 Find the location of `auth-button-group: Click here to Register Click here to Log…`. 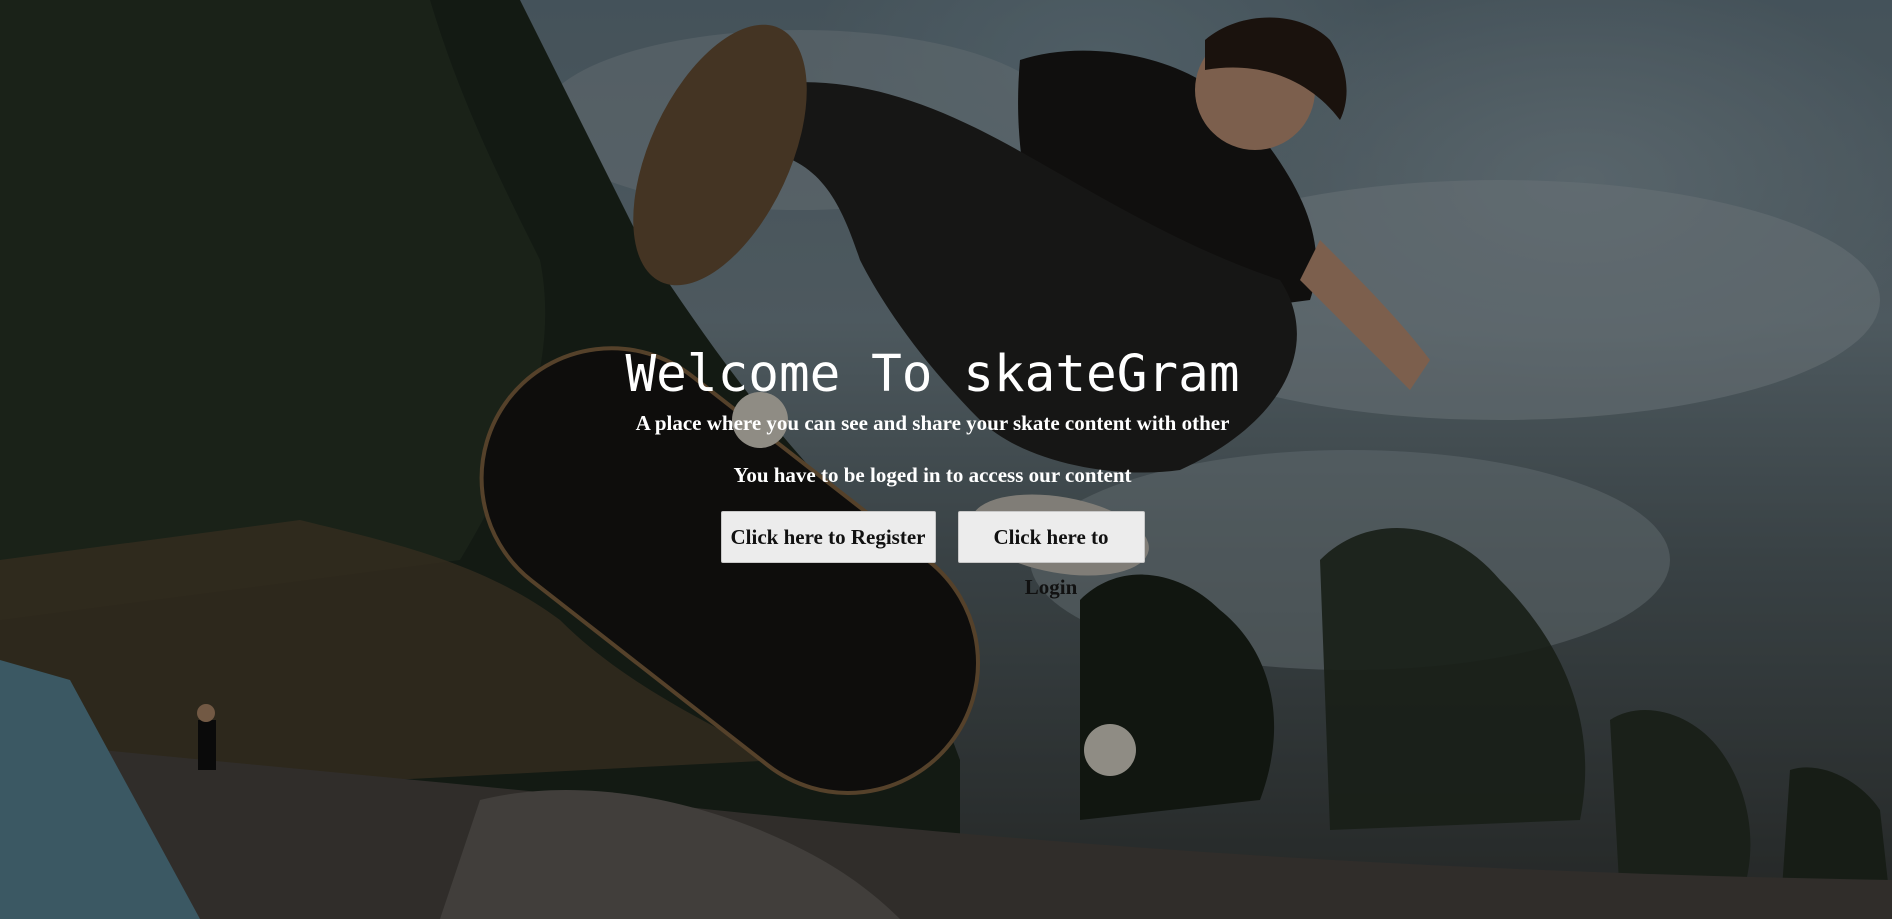

auth-button-group: Click here to Register Click here to Log… is located at coordinates (932, 555).